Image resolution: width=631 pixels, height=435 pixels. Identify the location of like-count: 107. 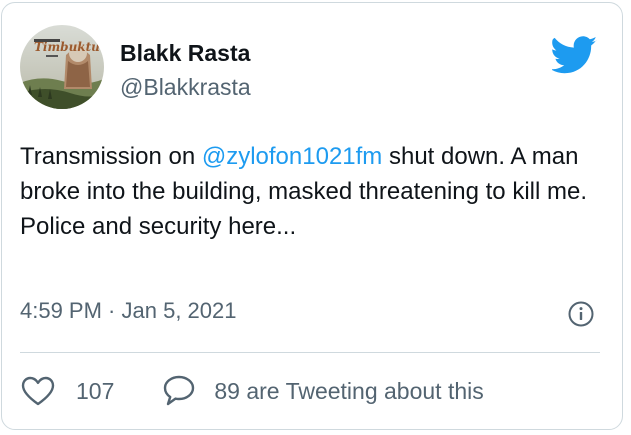
(95, 390).